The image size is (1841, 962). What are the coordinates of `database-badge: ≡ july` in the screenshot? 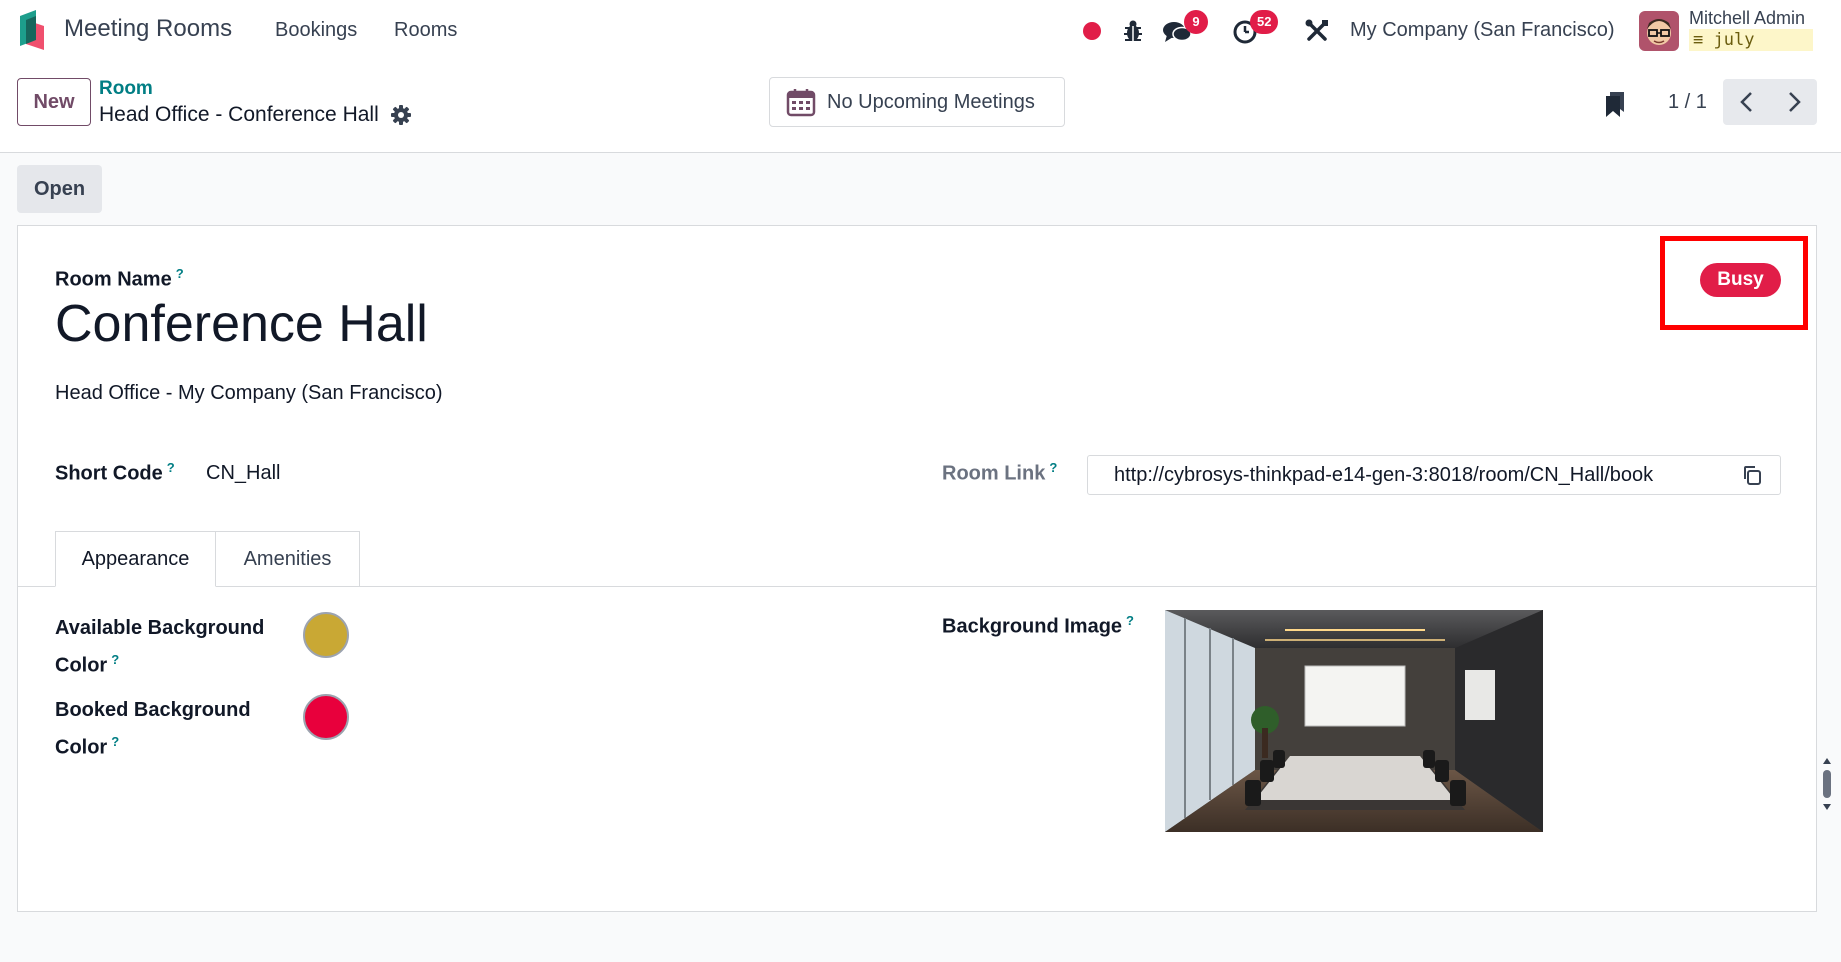 It's located at (1751, 40).